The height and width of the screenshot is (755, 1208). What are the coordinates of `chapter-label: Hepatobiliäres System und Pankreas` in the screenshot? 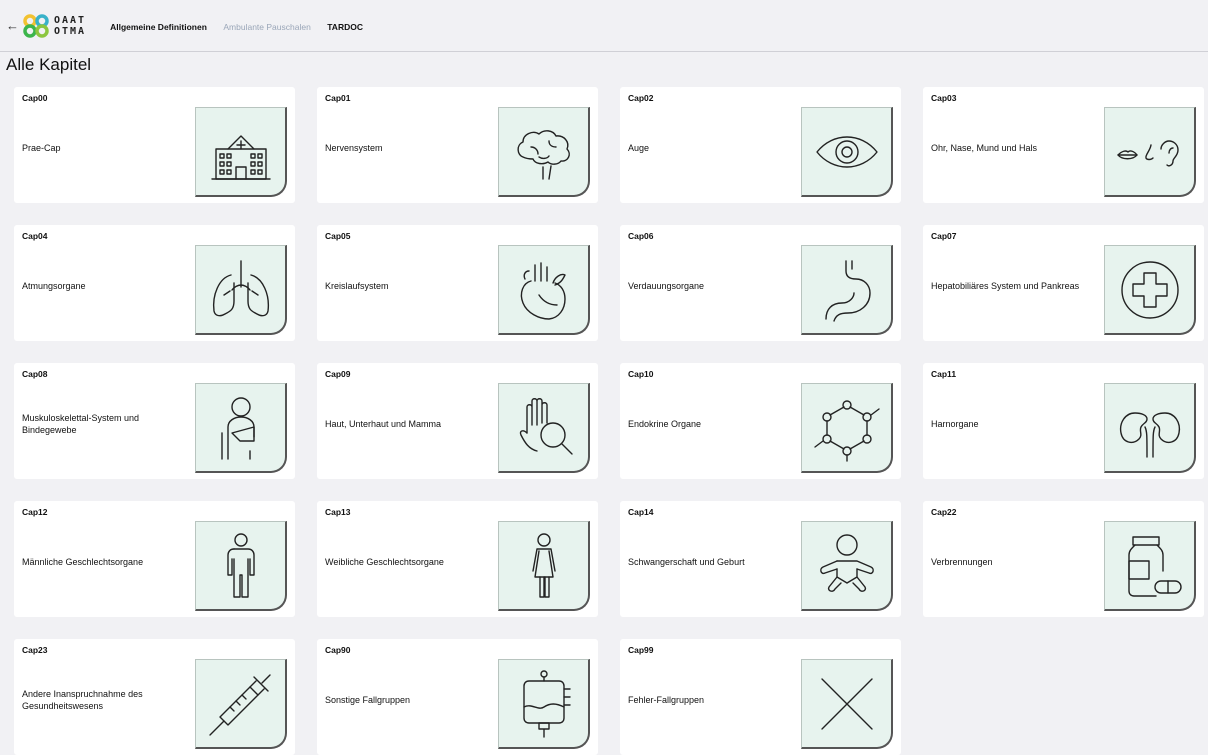 It's located at (1005, 286).